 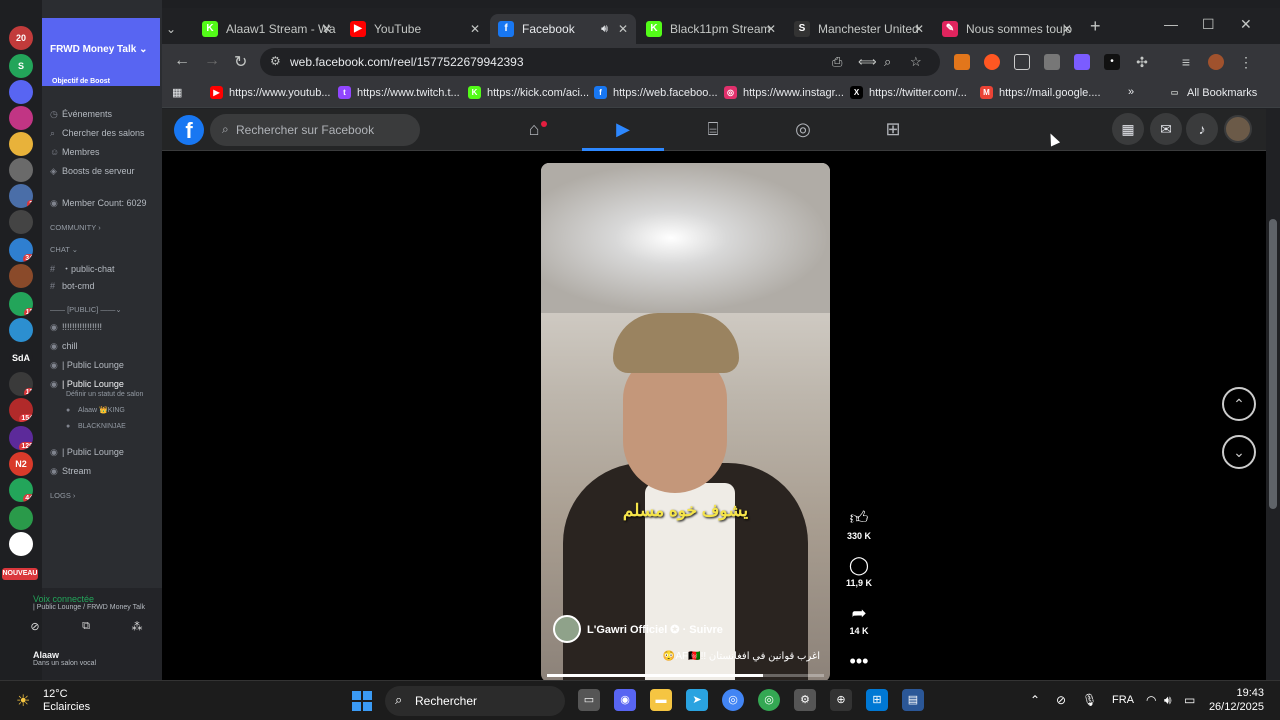 What do you see at coordinates (1131, 92) in the screenshot?
I see `more-bookmarks-icon: »` at bounding box center [1131, 92].